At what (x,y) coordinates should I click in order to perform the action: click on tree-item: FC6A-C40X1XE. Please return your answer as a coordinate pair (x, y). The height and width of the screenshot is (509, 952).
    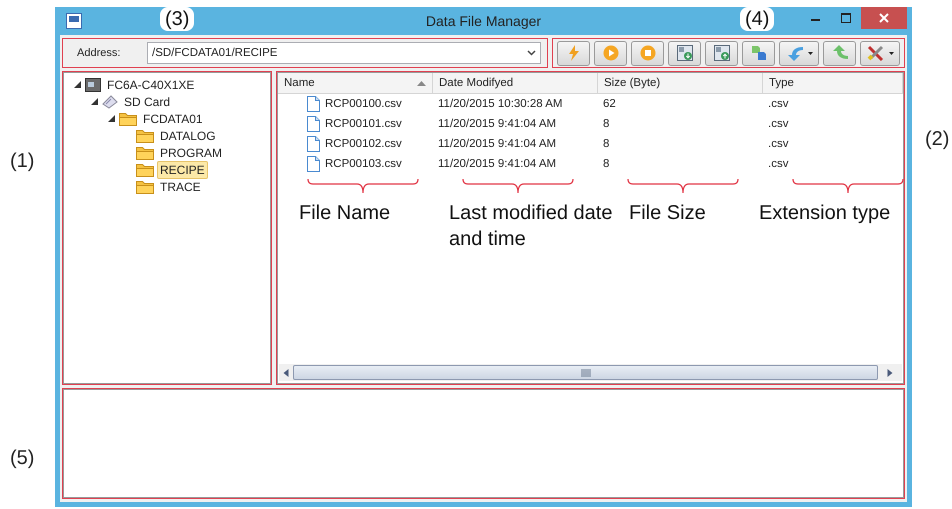
    Looking at the image, I should click on (151, 85).